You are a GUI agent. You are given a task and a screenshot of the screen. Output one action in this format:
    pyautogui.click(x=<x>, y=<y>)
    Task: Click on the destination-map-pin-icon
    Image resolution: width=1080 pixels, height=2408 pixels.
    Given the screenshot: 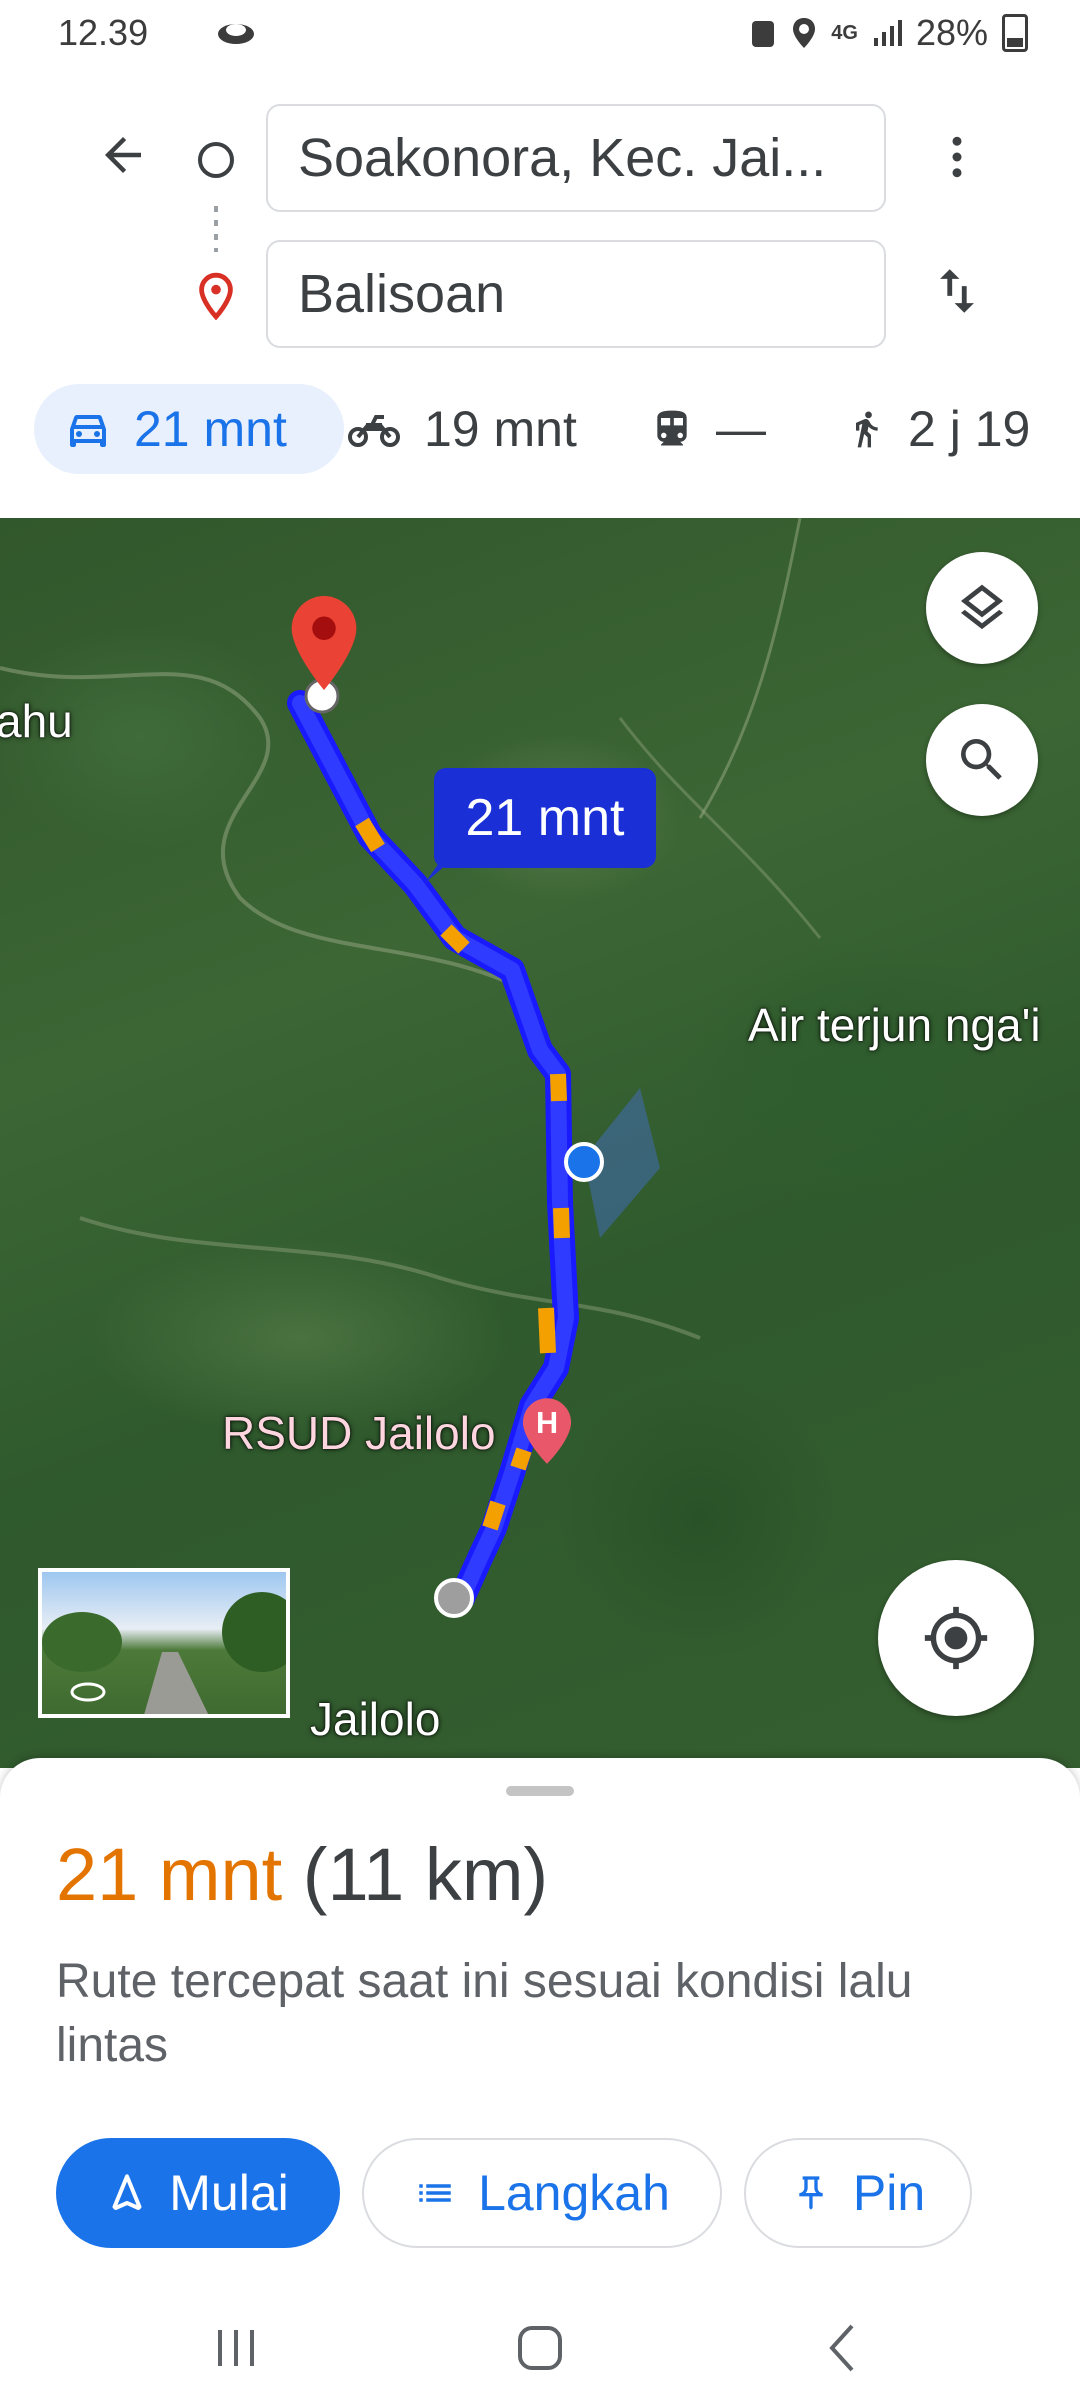 What is the action you would take?
    pyautogui.click(x=324, y=645)
    